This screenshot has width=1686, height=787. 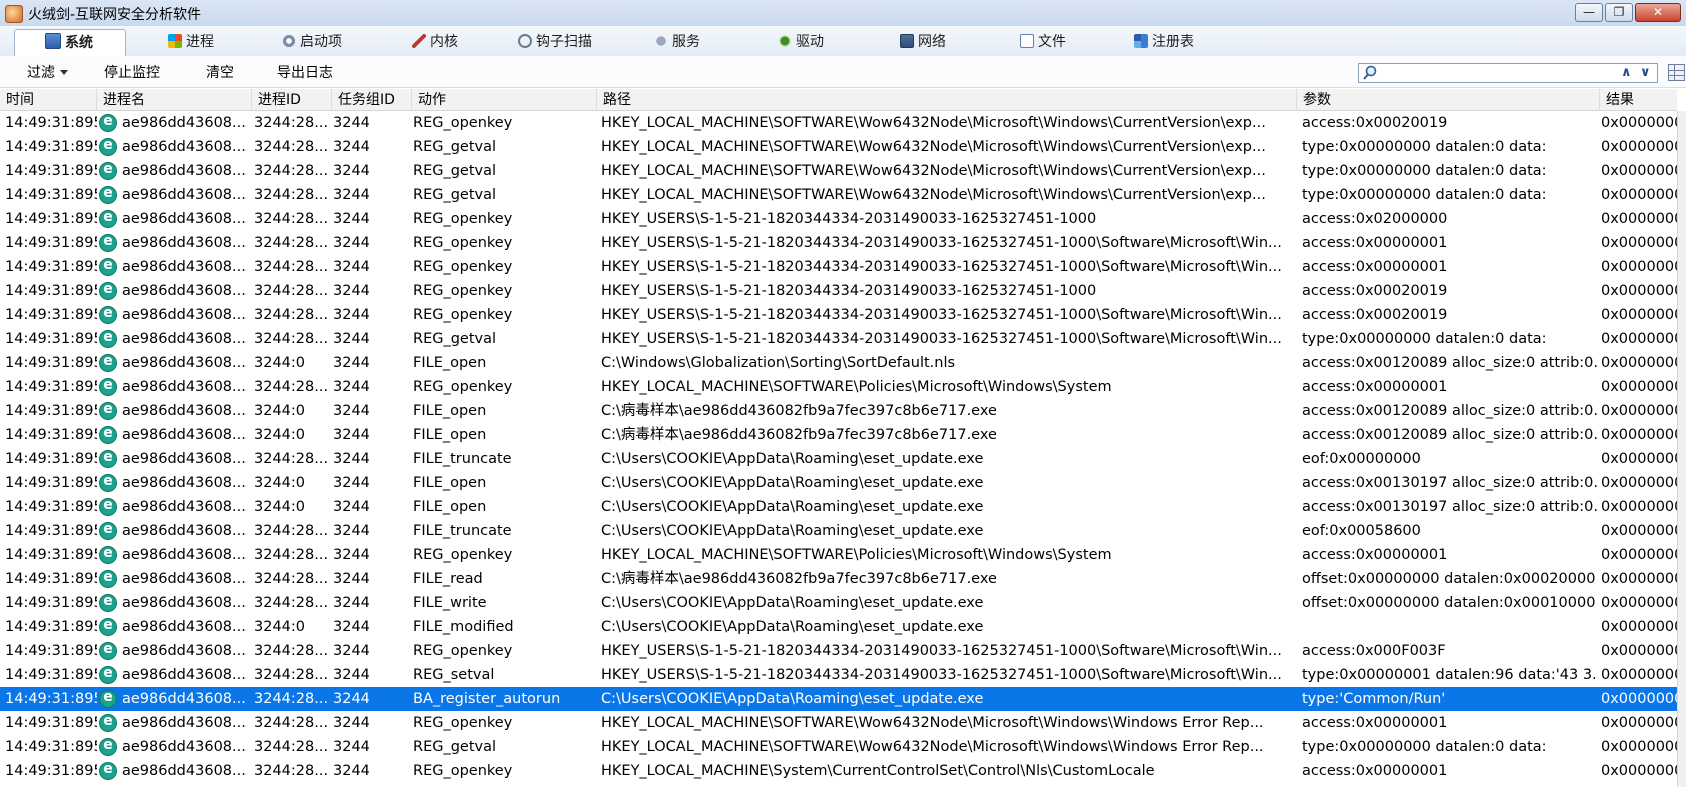 What do you see at coordinates (1626, 72) in the screenshot?
I see `search-prev-button: ∧` at bounding box center [1626, 72].